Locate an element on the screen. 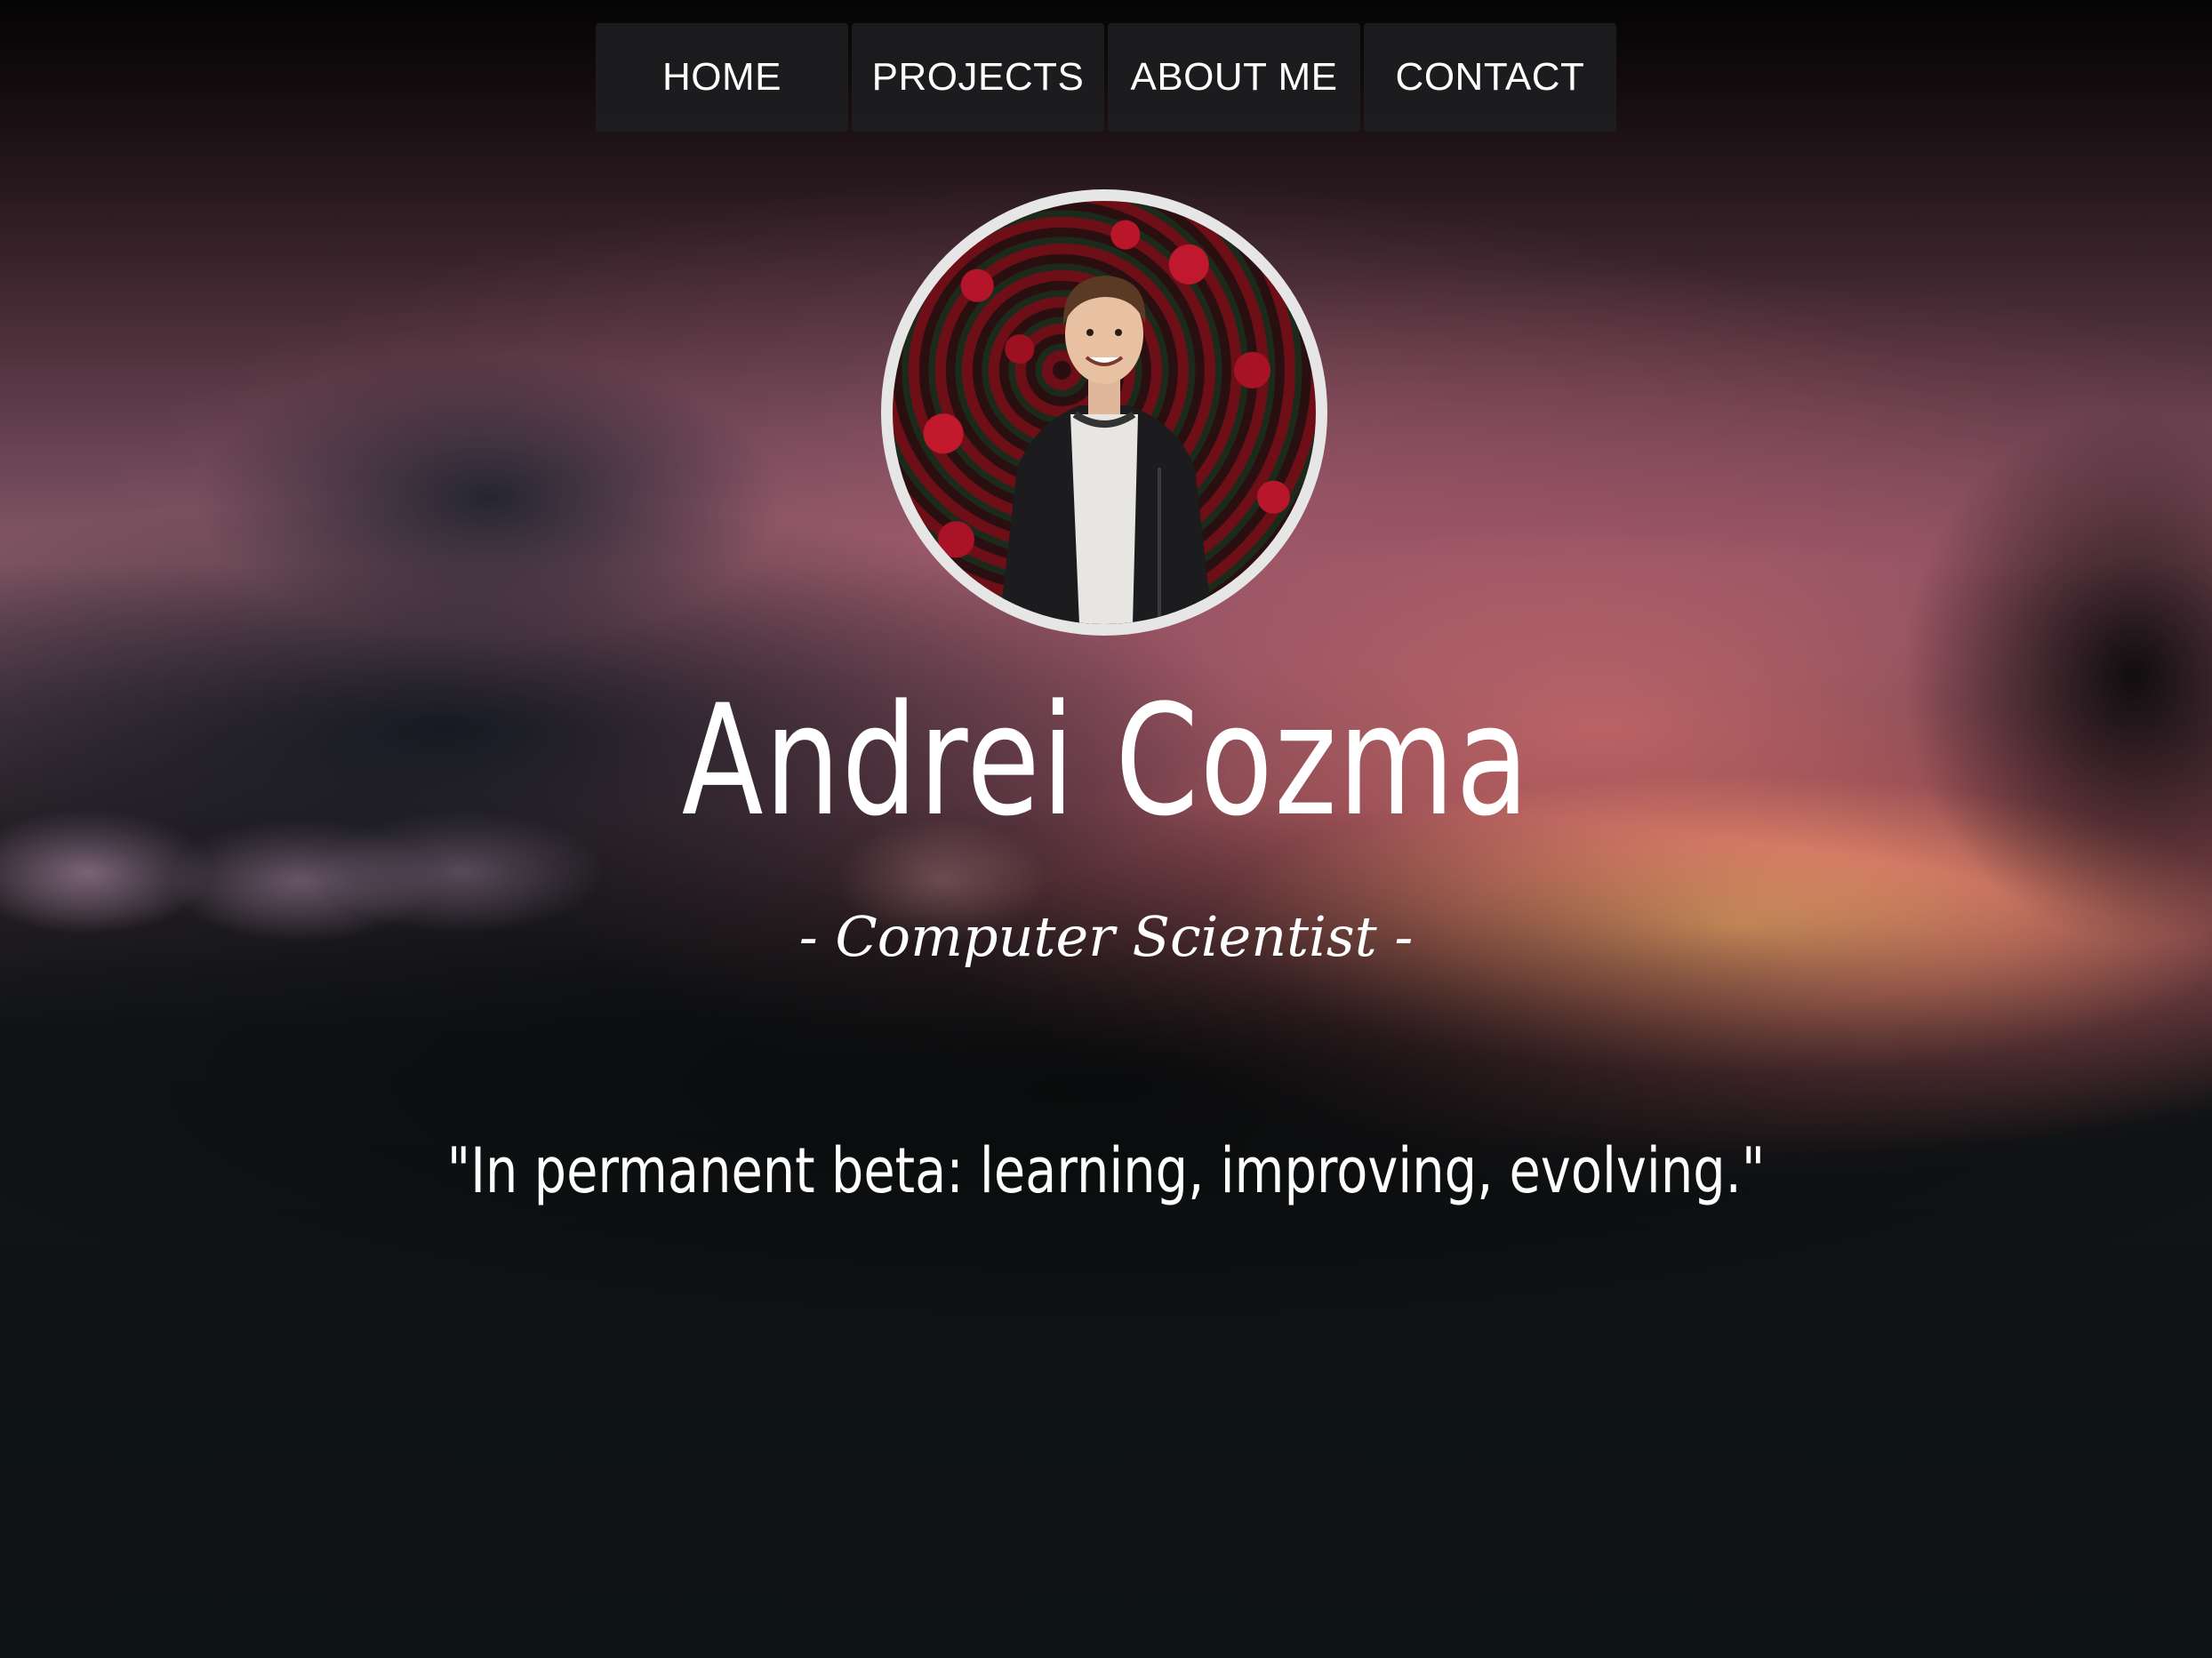 This screenshot has height=1658, width=2212. subtitle: - Computer Scientist - is located at coordinates (1106, 936).